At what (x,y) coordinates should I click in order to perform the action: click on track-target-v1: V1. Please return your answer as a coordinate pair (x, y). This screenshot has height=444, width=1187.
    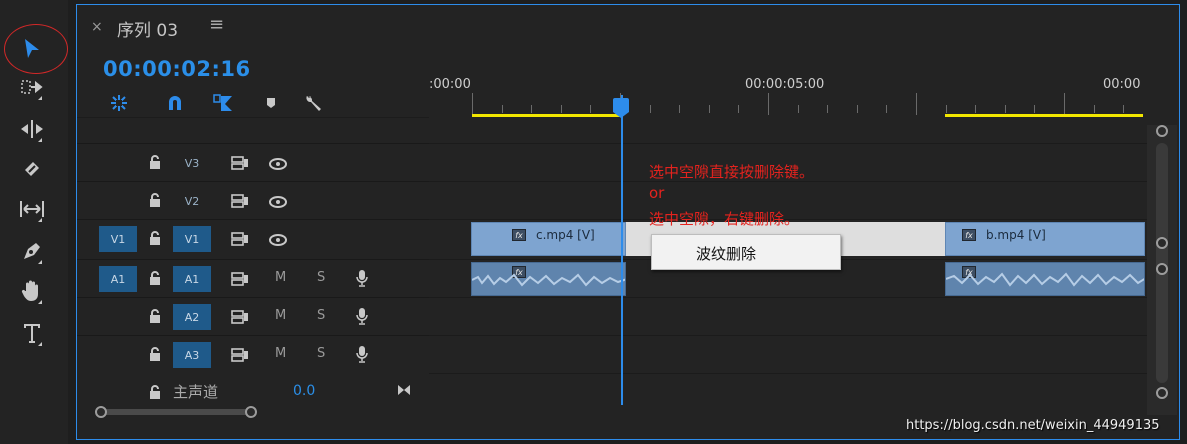
    Looking at the image, I should click on (192, 239).